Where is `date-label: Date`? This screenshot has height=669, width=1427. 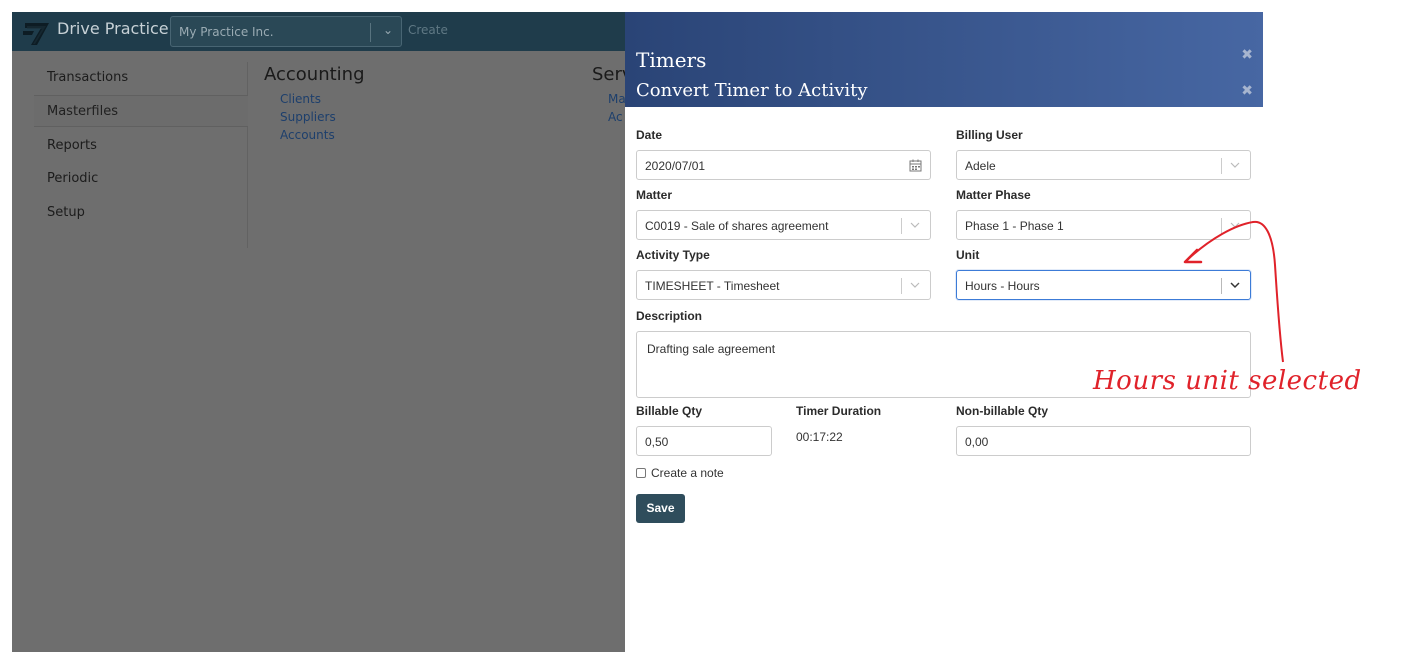
date-label: Date is located at coordinates (649, 135).